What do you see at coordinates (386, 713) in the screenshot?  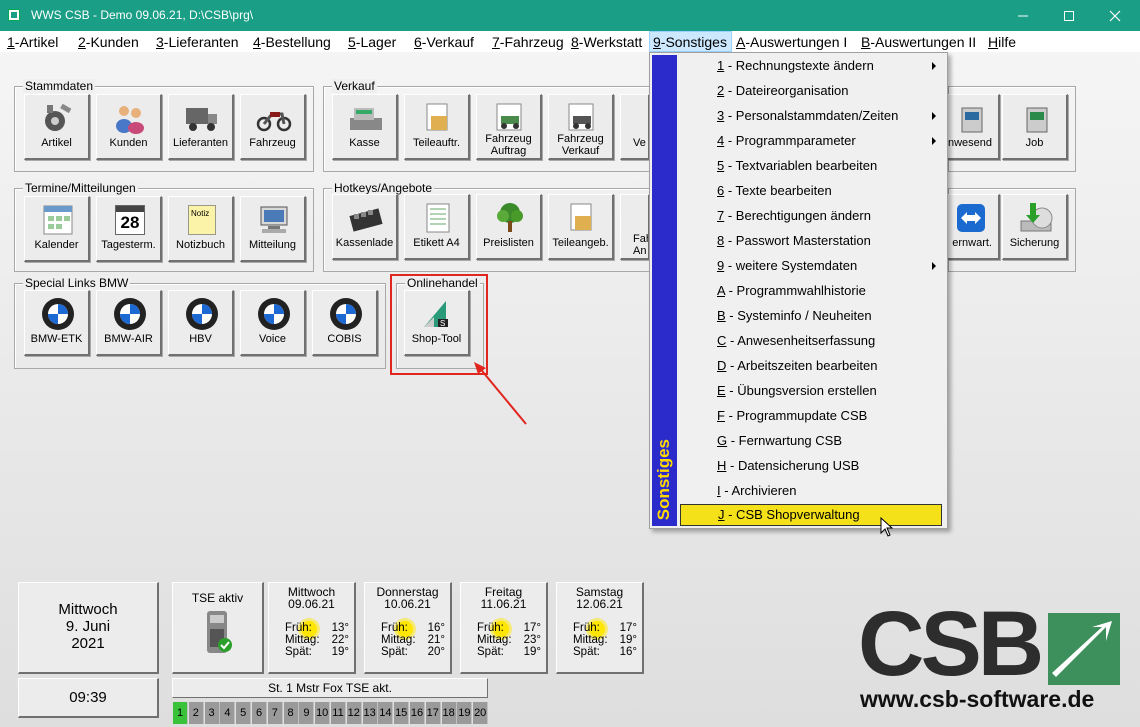 I see `station-indicator: 14` at bounding box center [386, 713].